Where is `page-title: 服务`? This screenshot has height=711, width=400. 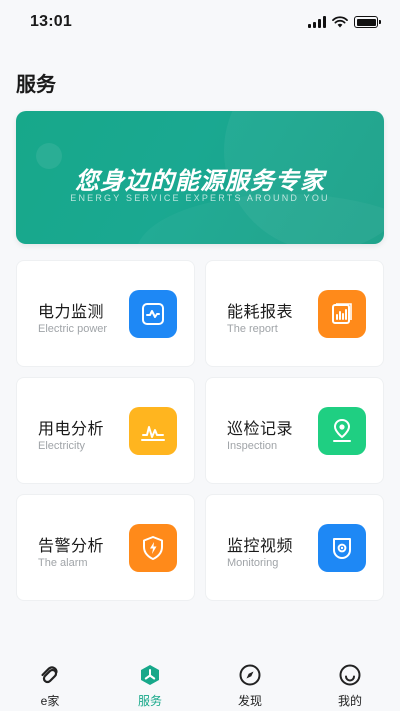
page-title: 服务 is located at coordinates (36, 85).